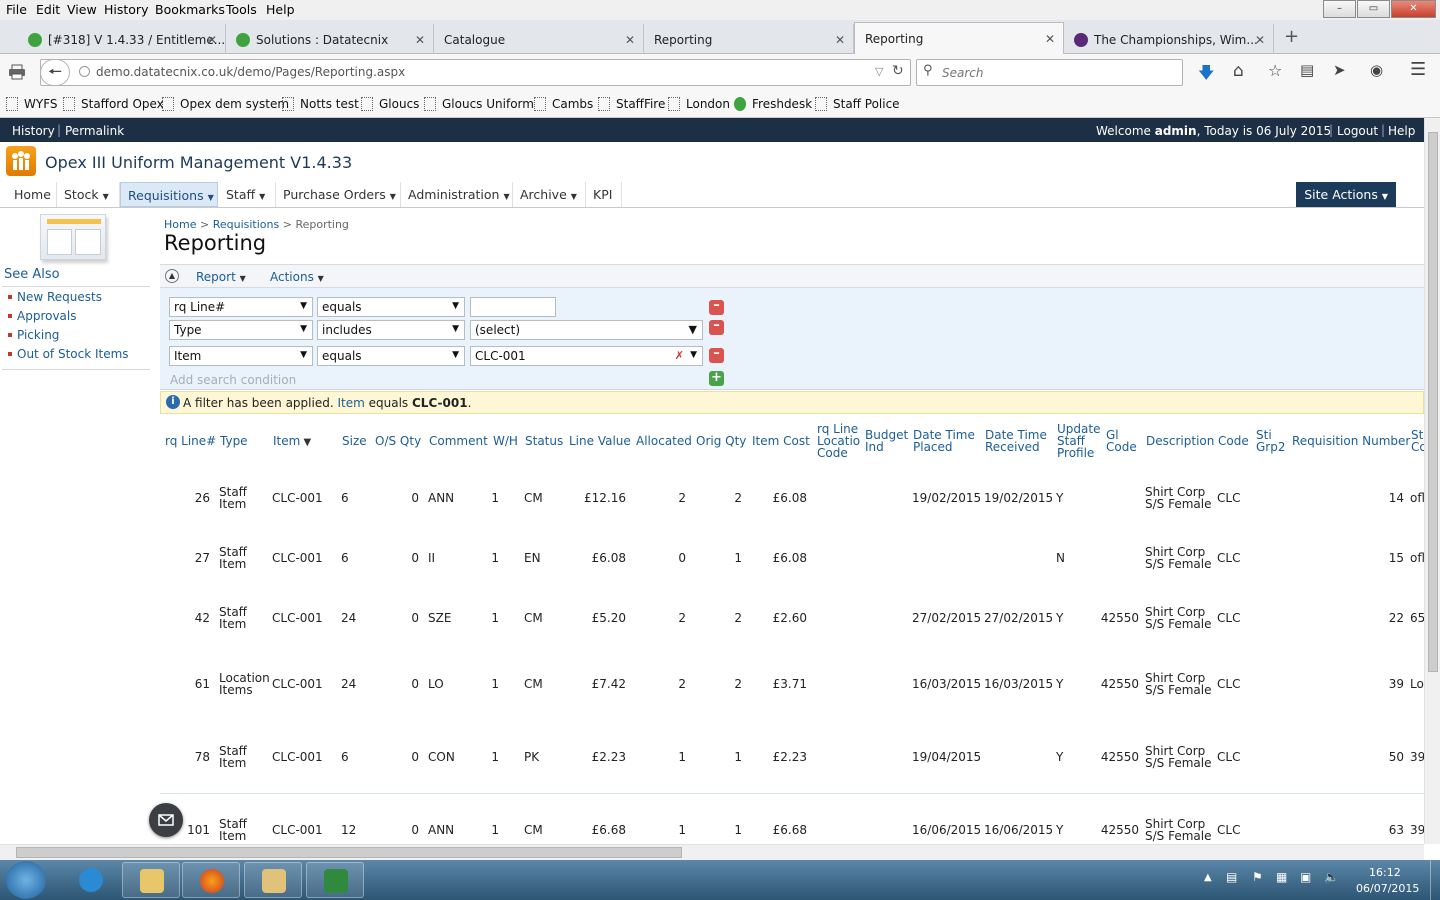  I want to click on tab-entitlement: [#318] V 1.4.33 / Entitleme... ✕, so click(122, 39).